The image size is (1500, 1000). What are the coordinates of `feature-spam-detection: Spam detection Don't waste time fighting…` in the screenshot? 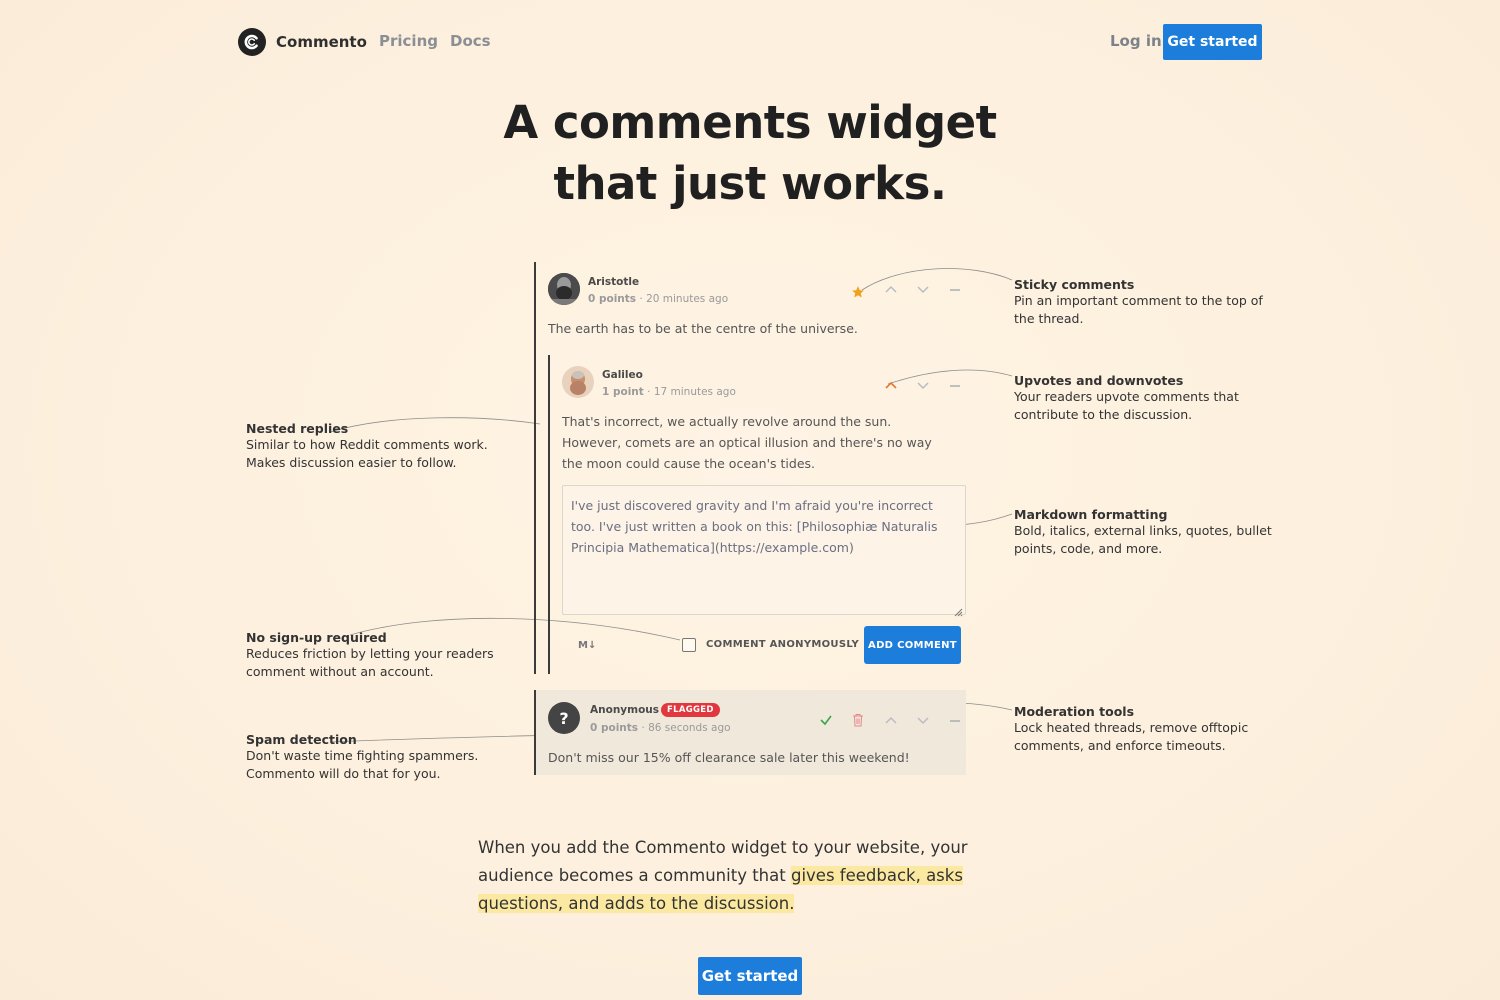 It's located at (362, 757).